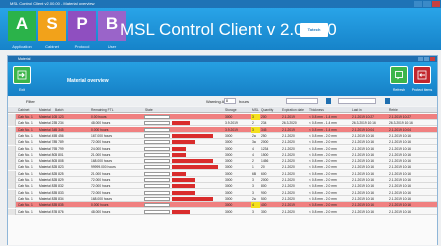 This screenshot has height=246, width=441. I want to click on window-maximize-icon, so click(426, 59).